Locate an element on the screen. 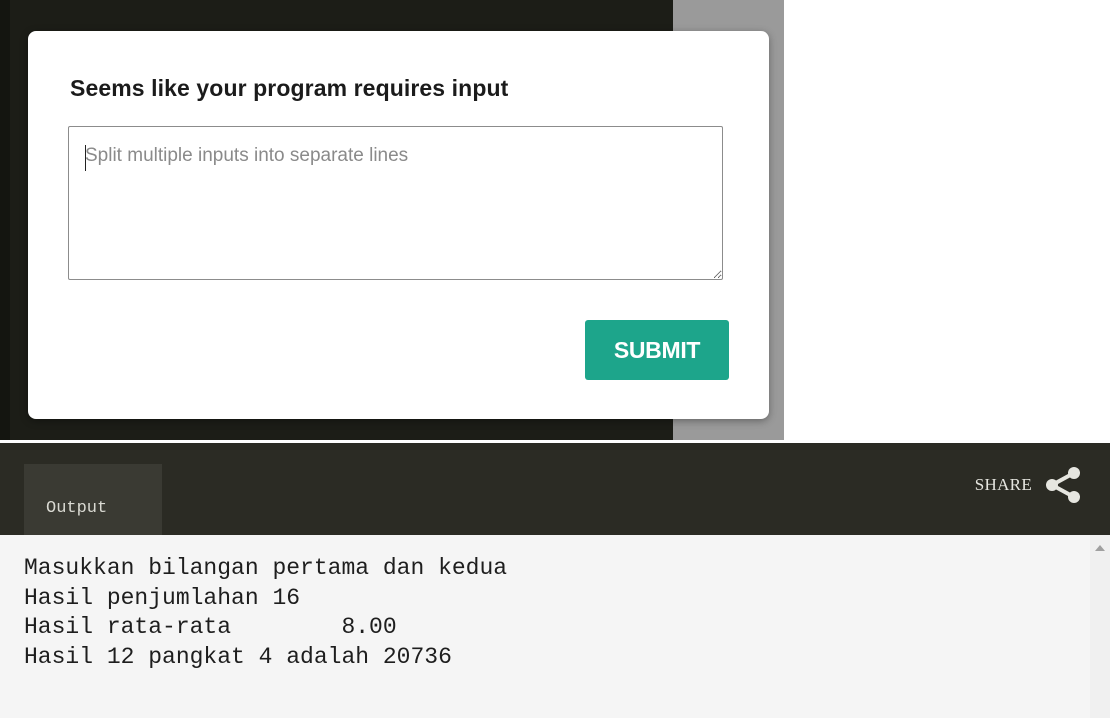  console-line: Masukkan bilangan pertama dan kedua is located at coordinates (266, 568).